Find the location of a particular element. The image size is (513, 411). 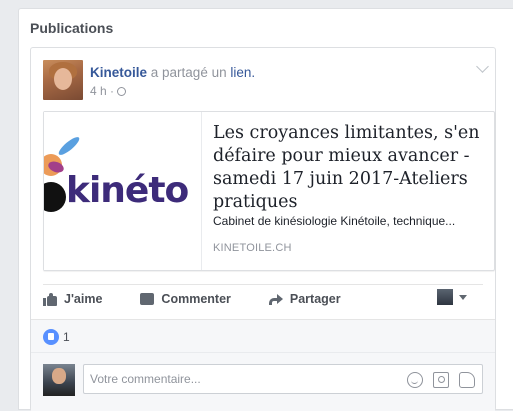

logo-text: kinéto is located at coordinates (127, 190).